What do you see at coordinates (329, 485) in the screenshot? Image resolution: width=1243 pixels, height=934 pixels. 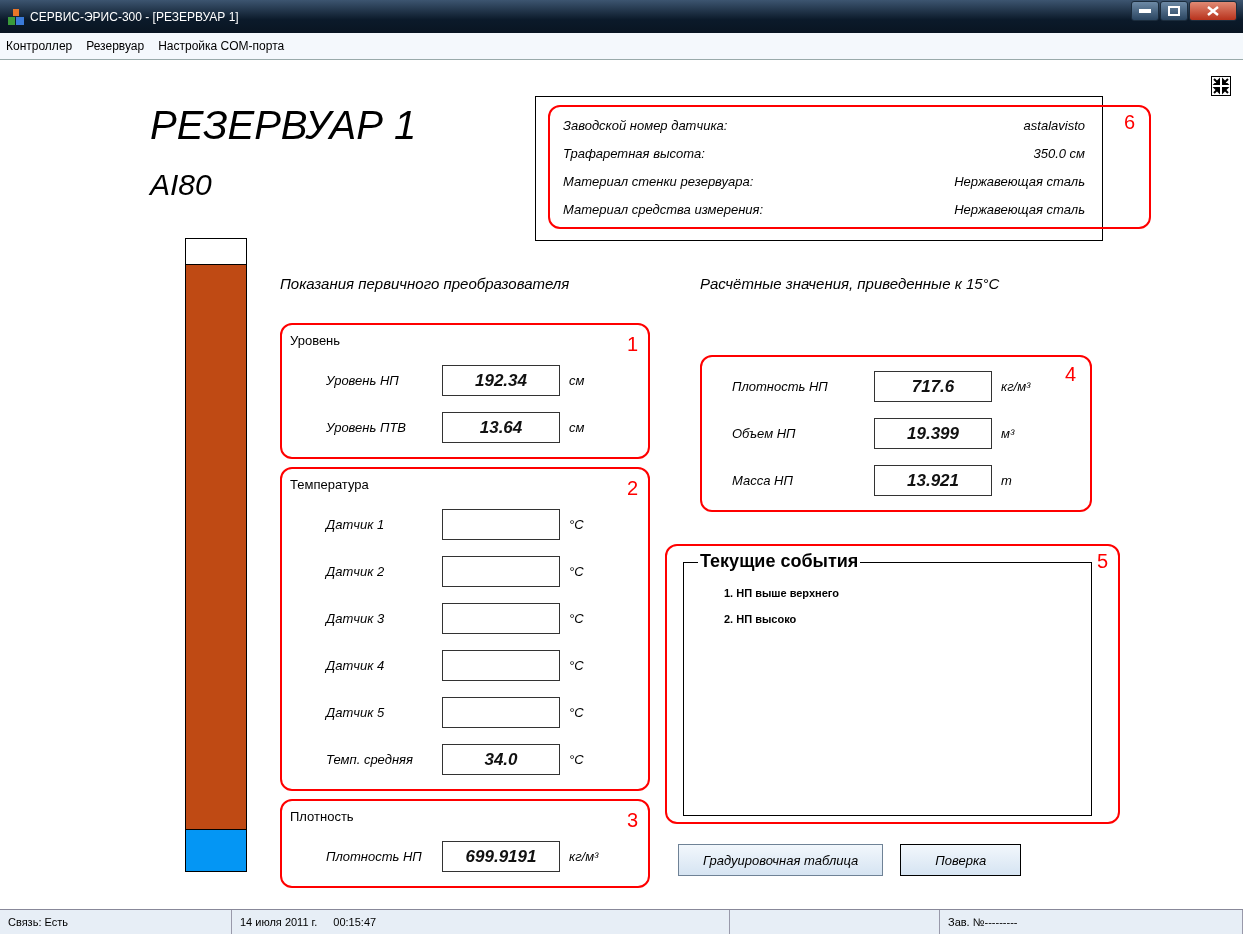 I see `group-title: Температура` at bounding box center [329, 485].